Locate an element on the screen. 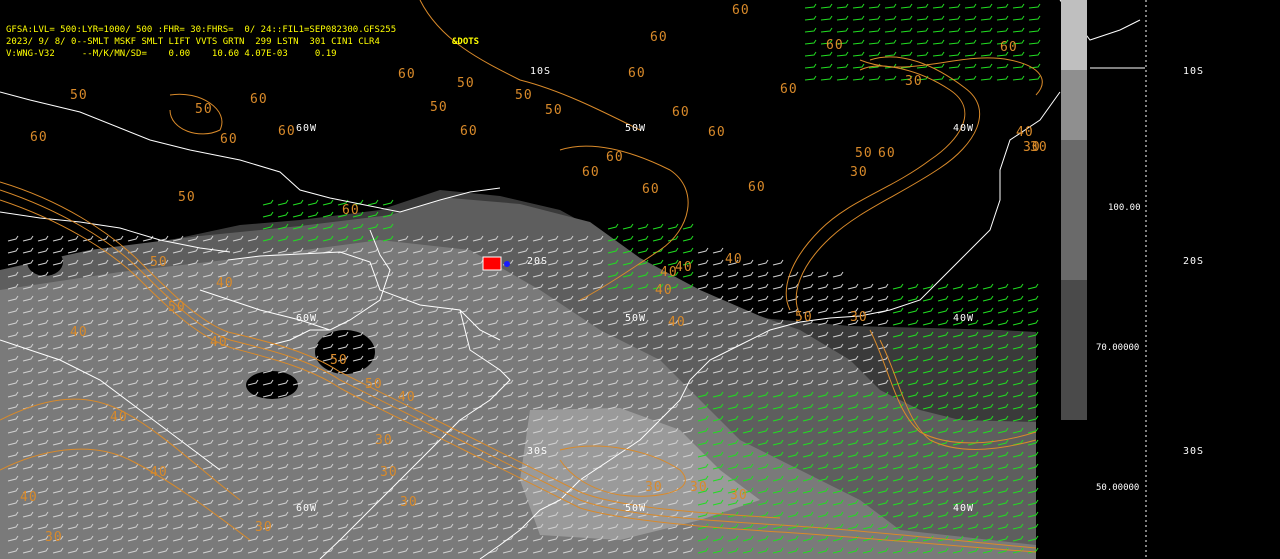 Image resolution: width=1280 pixels, height=559 pixels. location-marker-dot is located at coordinates (507, 264).